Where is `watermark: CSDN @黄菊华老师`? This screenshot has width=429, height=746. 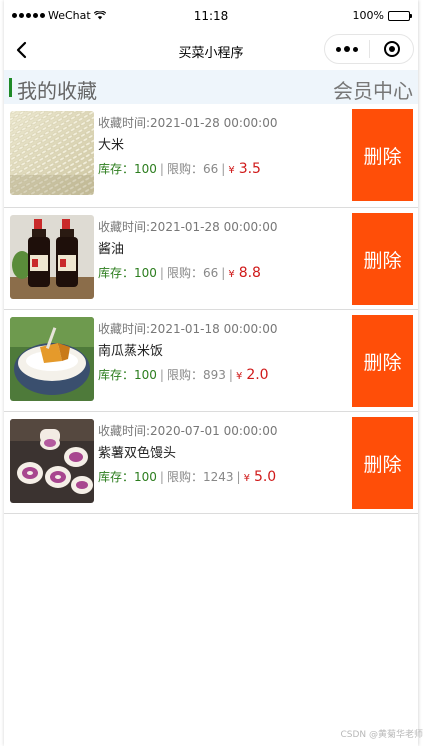 watermark: CSDN @黄菊华老师 is located at coordinates (381, 735).